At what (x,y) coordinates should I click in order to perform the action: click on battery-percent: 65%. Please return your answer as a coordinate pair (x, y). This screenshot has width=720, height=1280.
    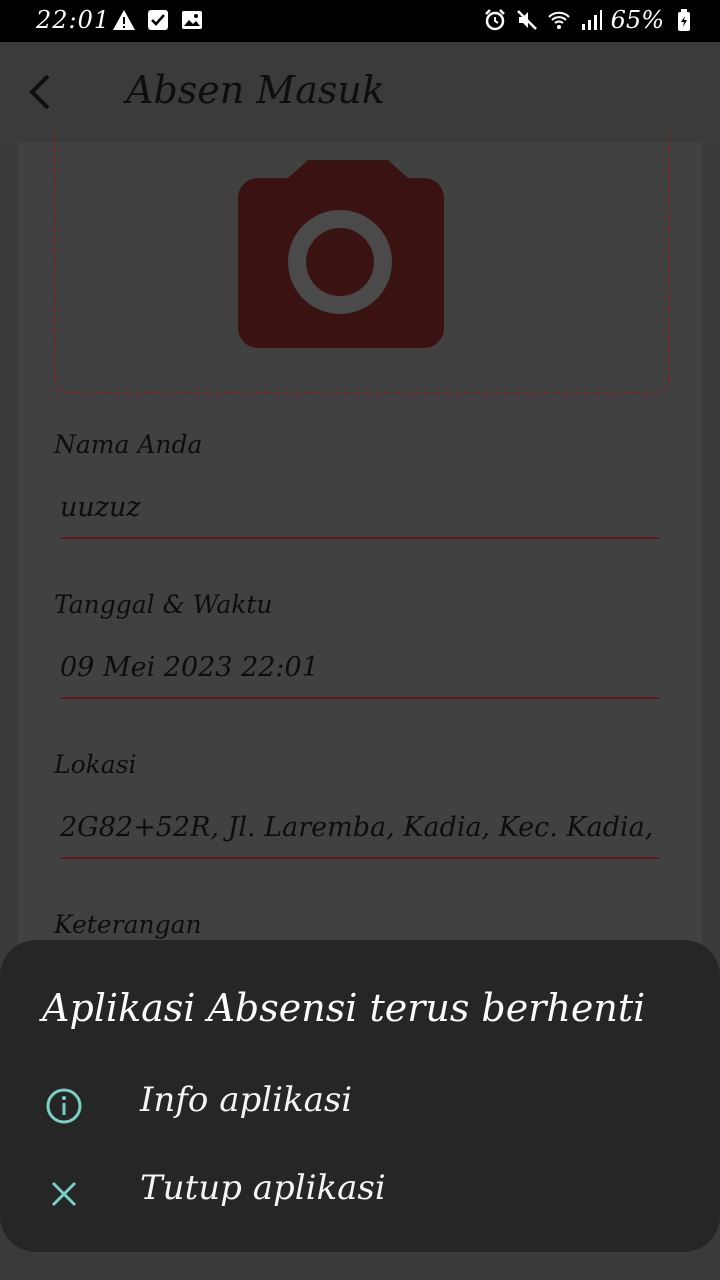
    Looking at the image, I should click on (637, 20).